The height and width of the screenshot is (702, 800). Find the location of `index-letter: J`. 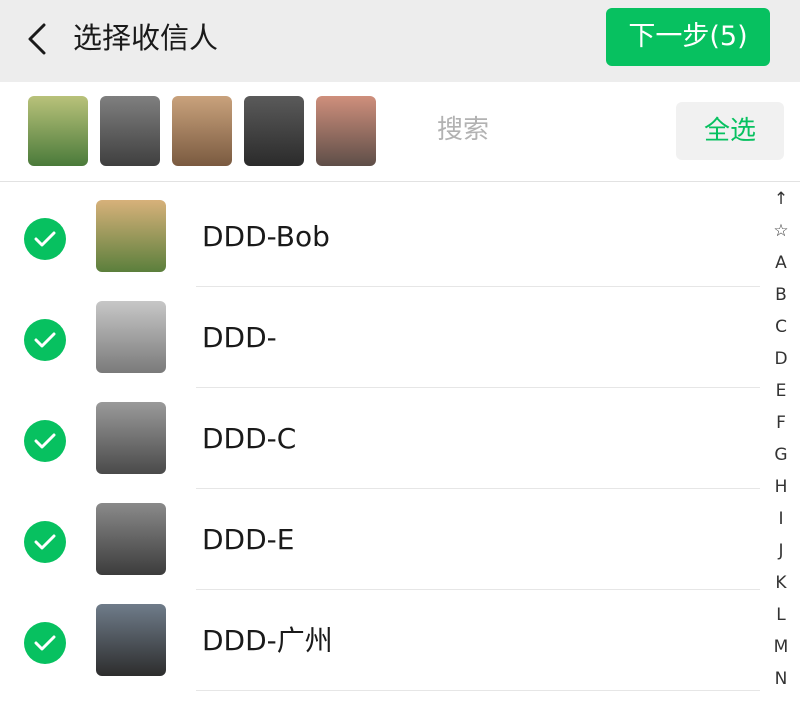

index-letter: J is located at coordinates (781, 551).